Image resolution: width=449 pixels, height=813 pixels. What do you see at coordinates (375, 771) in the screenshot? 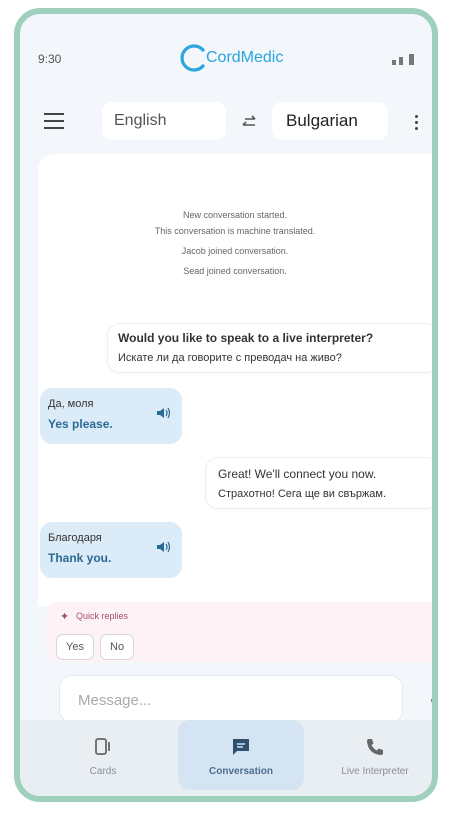
I see `nav-label: Live Interpreter` at bounding box center [375, 771].